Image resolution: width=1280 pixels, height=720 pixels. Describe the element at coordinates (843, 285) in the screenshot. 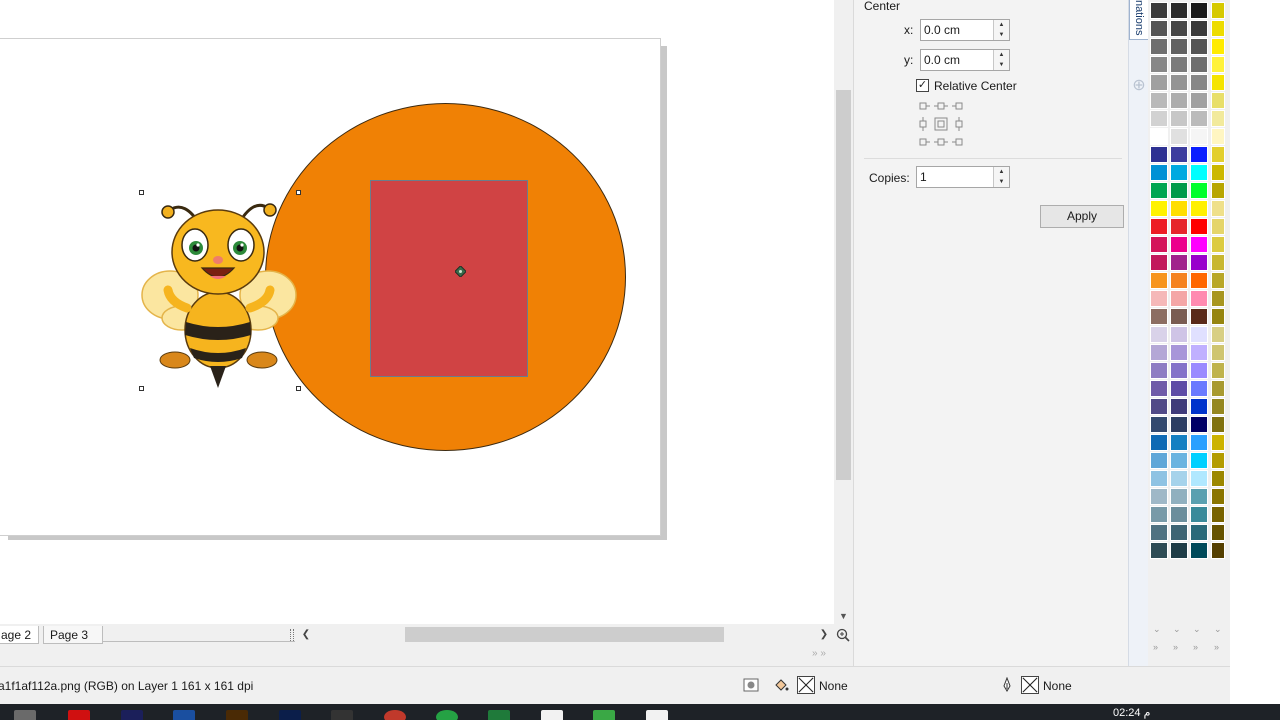

I see `vertical-scroll-thumb` at that location.